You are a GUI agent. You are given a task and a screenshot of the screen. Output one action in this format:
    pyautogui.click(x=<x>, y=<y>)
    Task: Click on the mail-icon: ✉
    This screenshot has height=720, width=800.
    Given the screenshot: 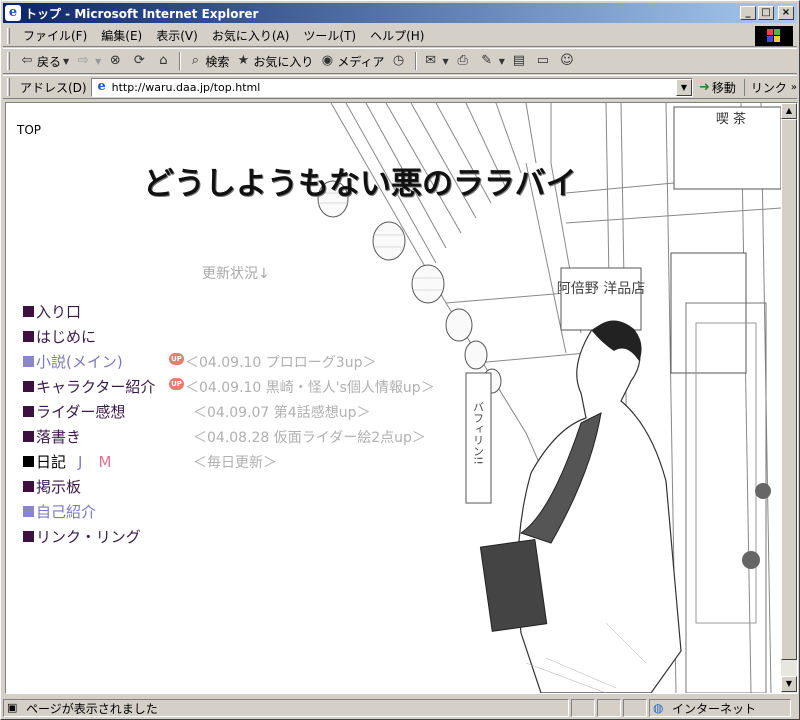 What is the action you would take?
    pyautogui.click(x=430, y=60)
    